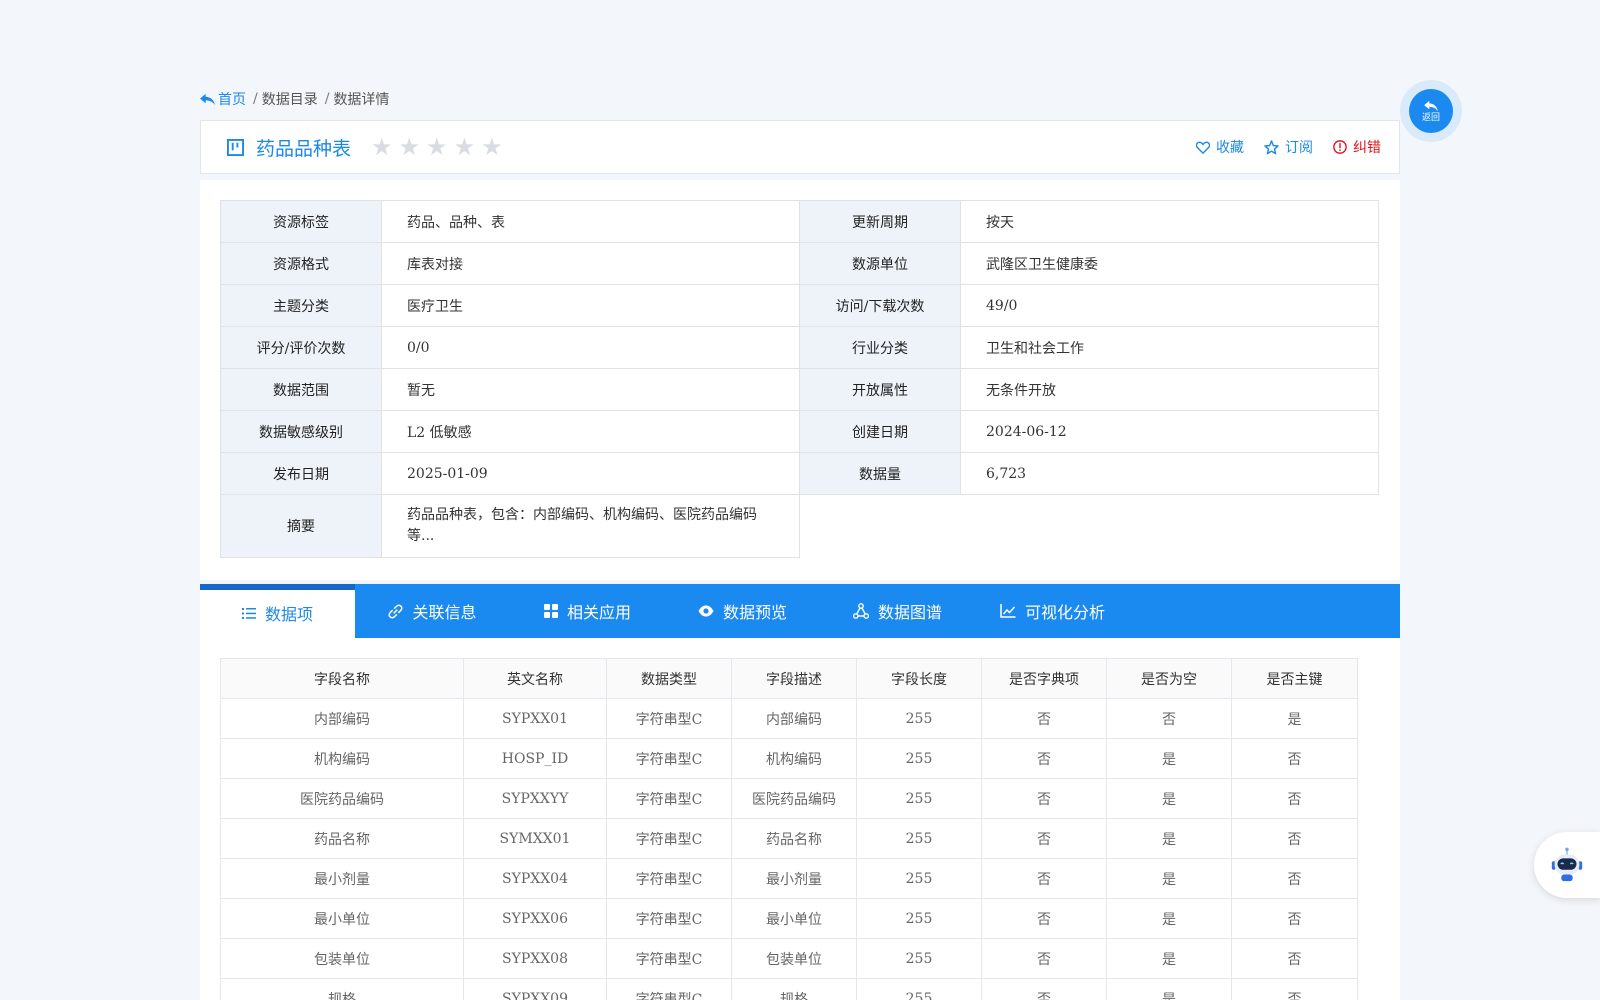  I want to click on back-button-label: 返回, so click(1430, 117).